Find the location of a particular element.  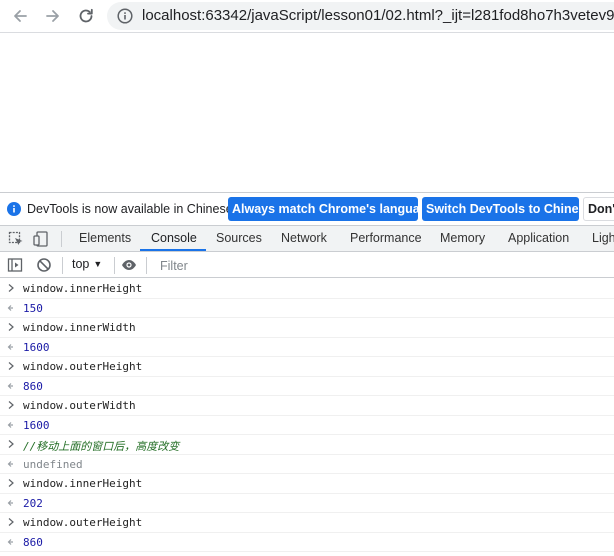

console-message-text: window.innerWidth is located at coordinates (79, 327).